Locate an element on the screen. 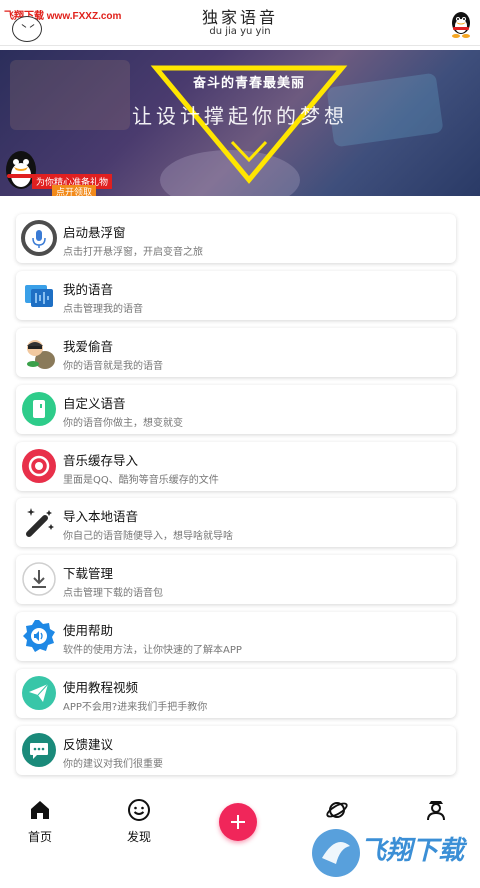 The height and width of the screenshot is (888, 480). list-item-title: 下载管理 is located at coordinates (88, 574).